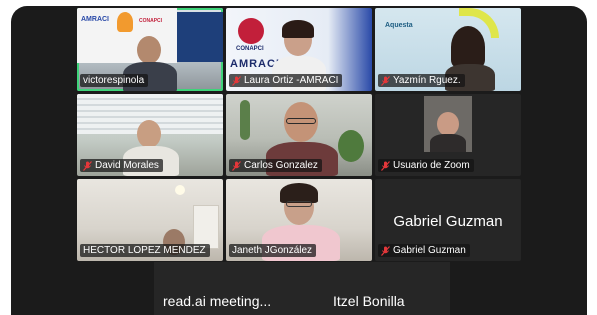 The width and height of the screenshot is (597, 315). I want to click on video-tile-hector-lopez: HECTOR LOPEZ MENDEZ, so click(150, 220).